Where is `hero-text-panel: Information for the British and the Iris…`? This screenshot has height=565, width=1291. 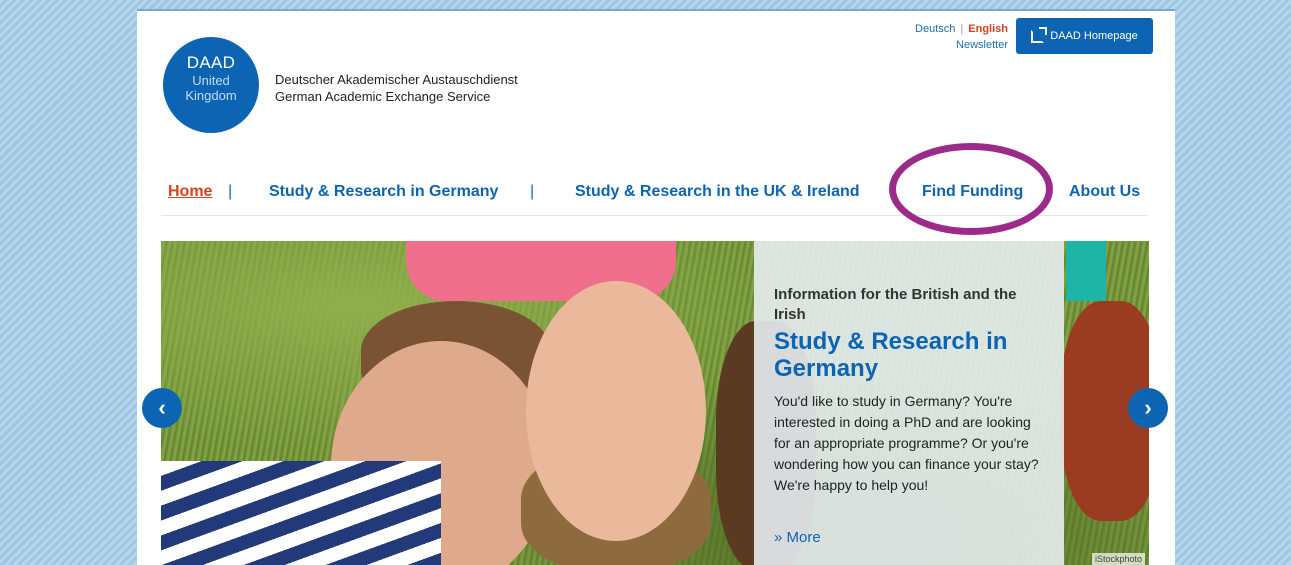
hero-text-panel: Information for the British and the Iris… is located at coordinates (909, 403).